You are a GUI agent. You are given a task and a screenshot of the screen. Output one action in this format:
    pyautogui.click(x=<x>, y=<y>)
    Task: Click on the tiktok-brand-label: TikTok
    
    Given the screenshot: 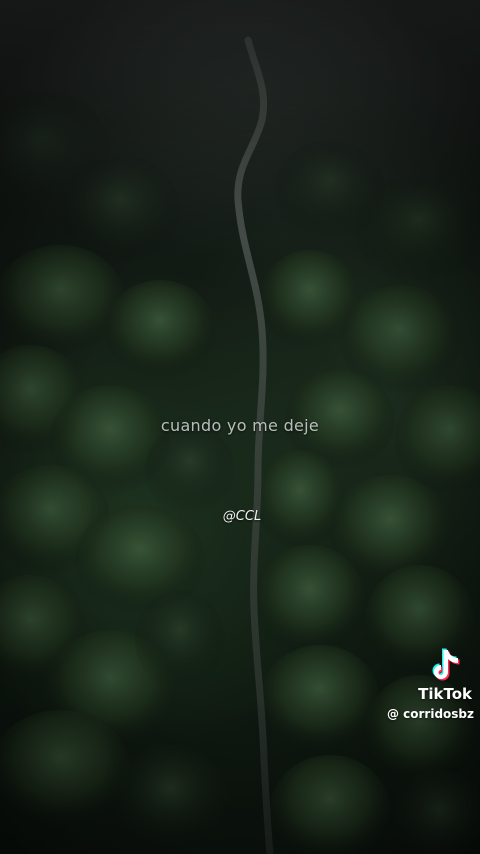 What is the action you would take?
    pyautogui.click(x=445, y=694)
    